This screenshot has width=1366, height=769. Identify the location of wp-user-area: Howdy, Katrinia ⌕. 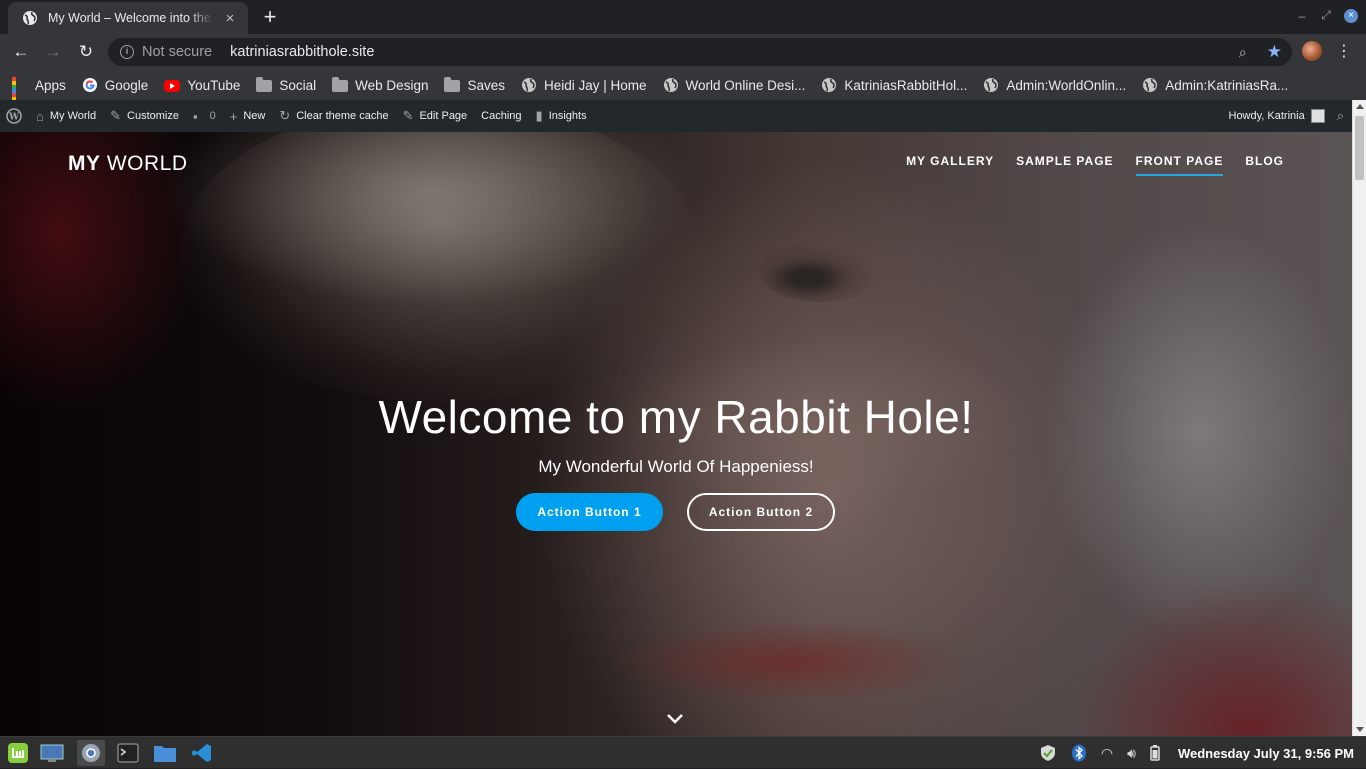
(1286, 116).